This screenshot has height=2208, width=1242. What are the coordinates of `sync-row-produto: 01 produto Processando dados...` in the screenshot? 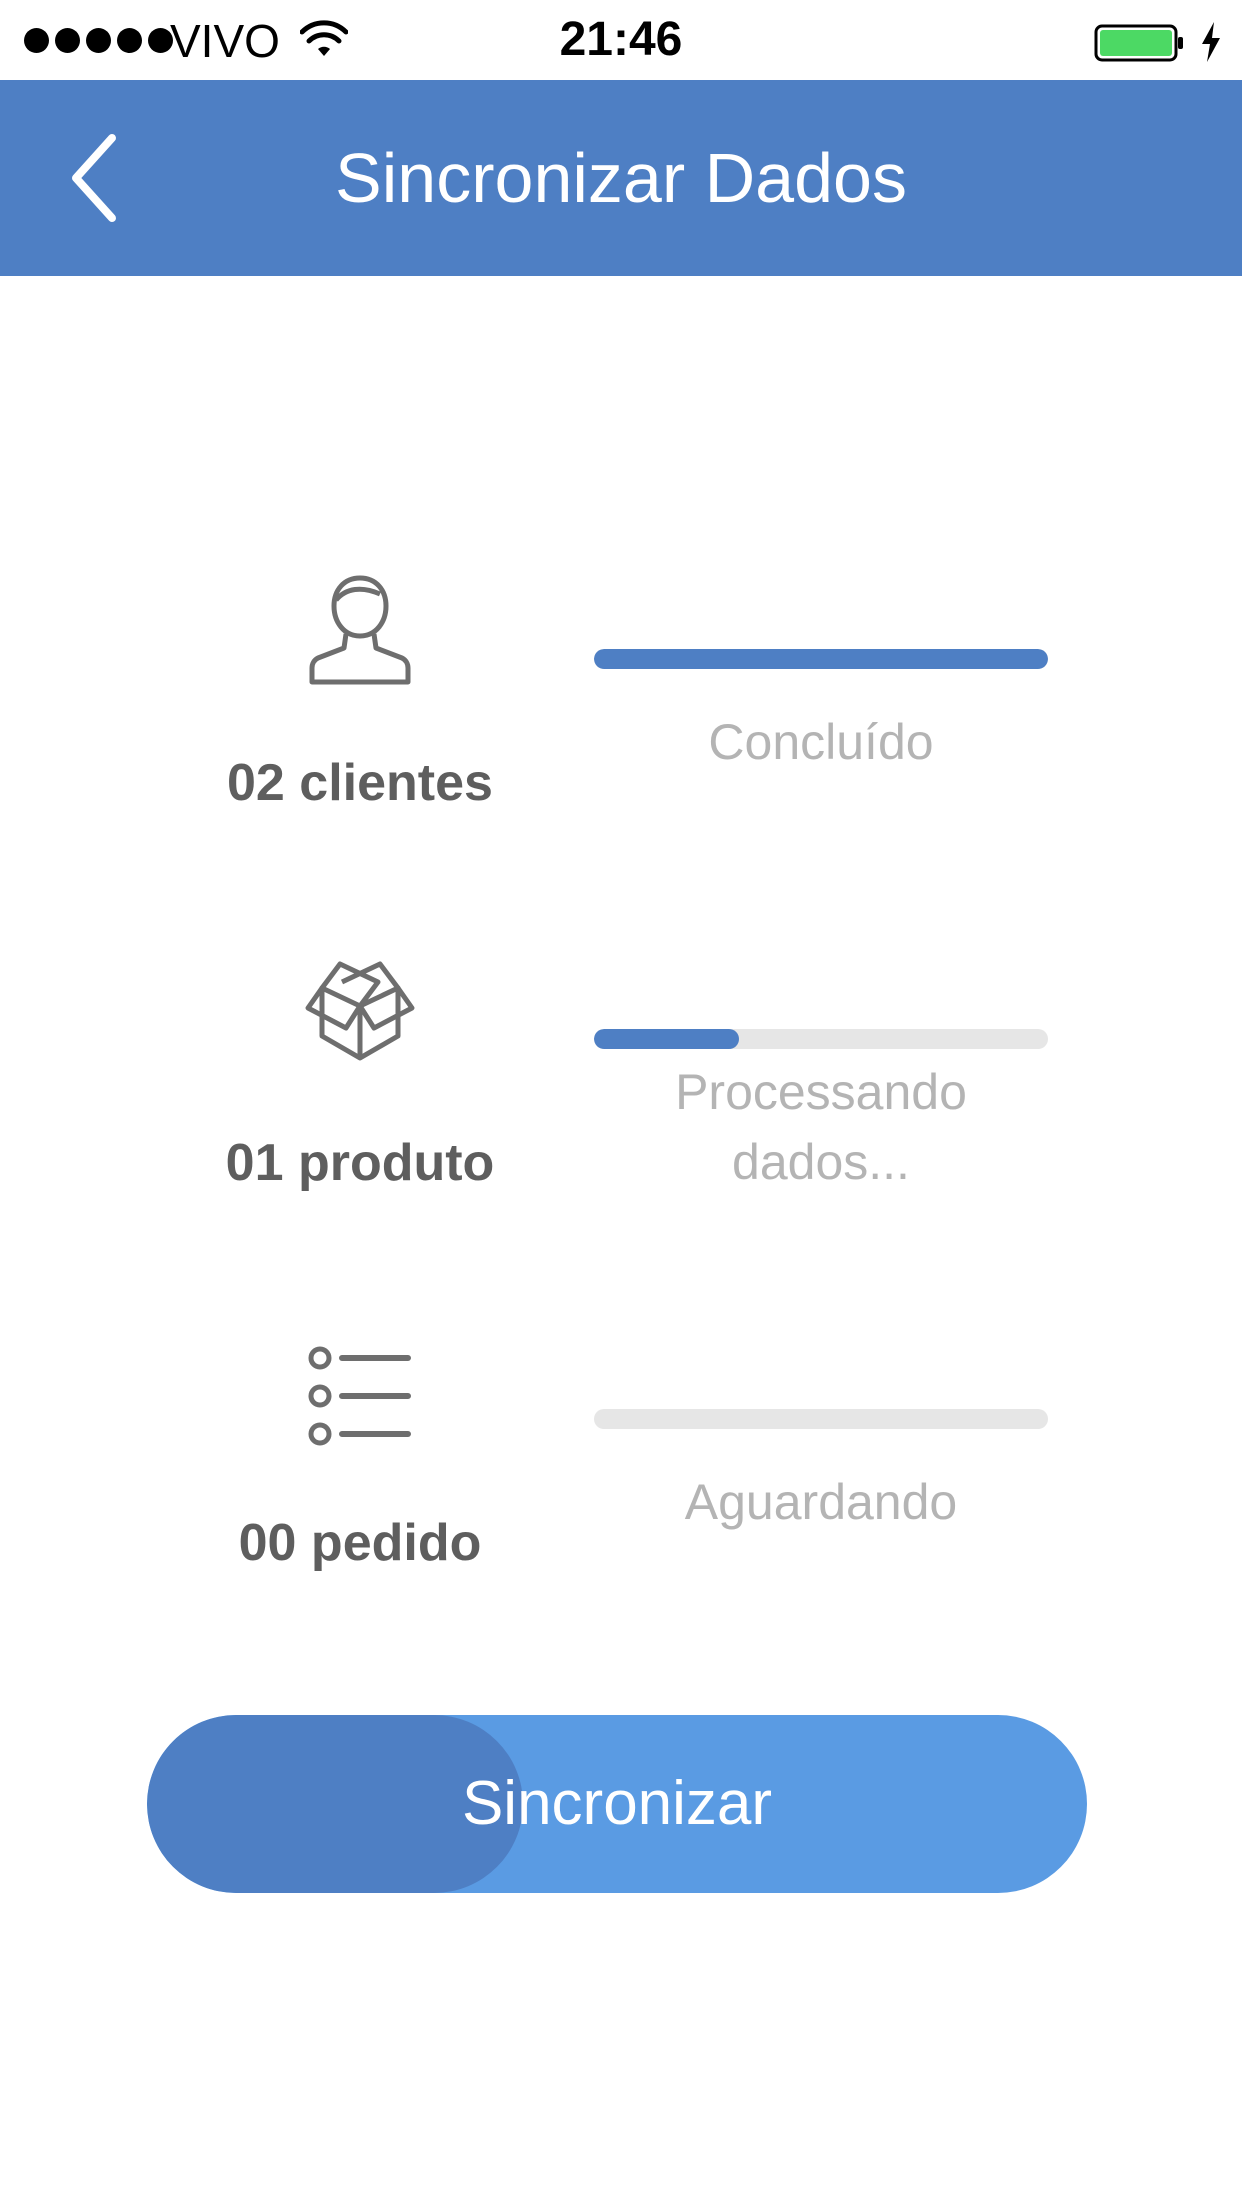 It's located at (621, 1080).